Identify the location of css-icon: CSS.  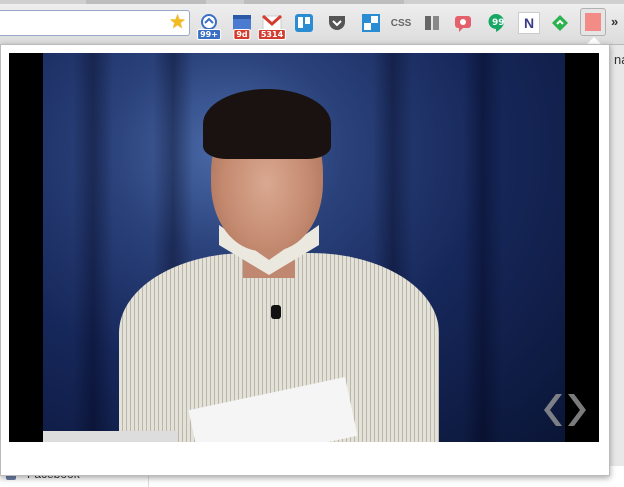
(401, 23).